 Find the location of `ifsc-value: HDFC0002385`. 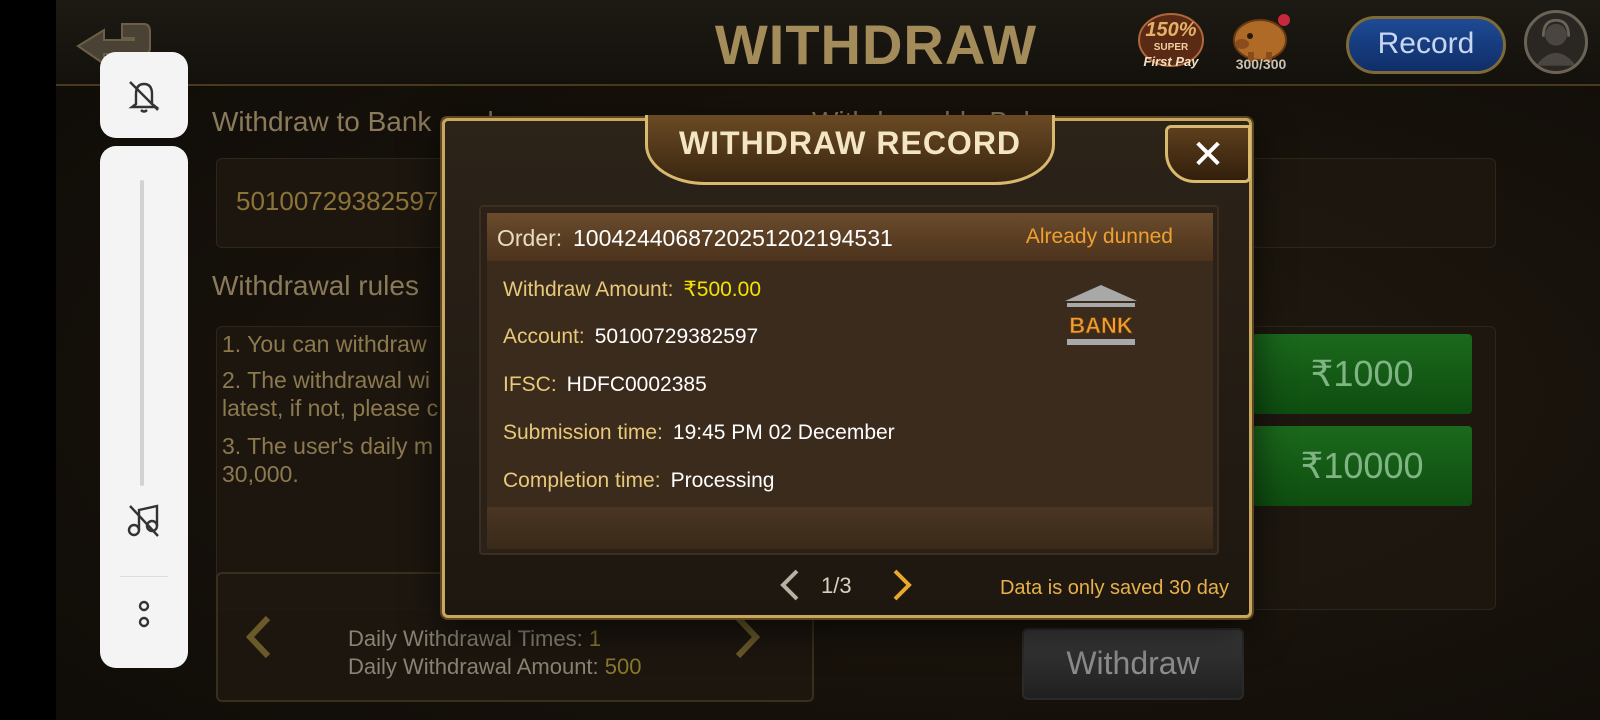

ifsc-value: HDFC0002385 is located at coordinates (636, 384).